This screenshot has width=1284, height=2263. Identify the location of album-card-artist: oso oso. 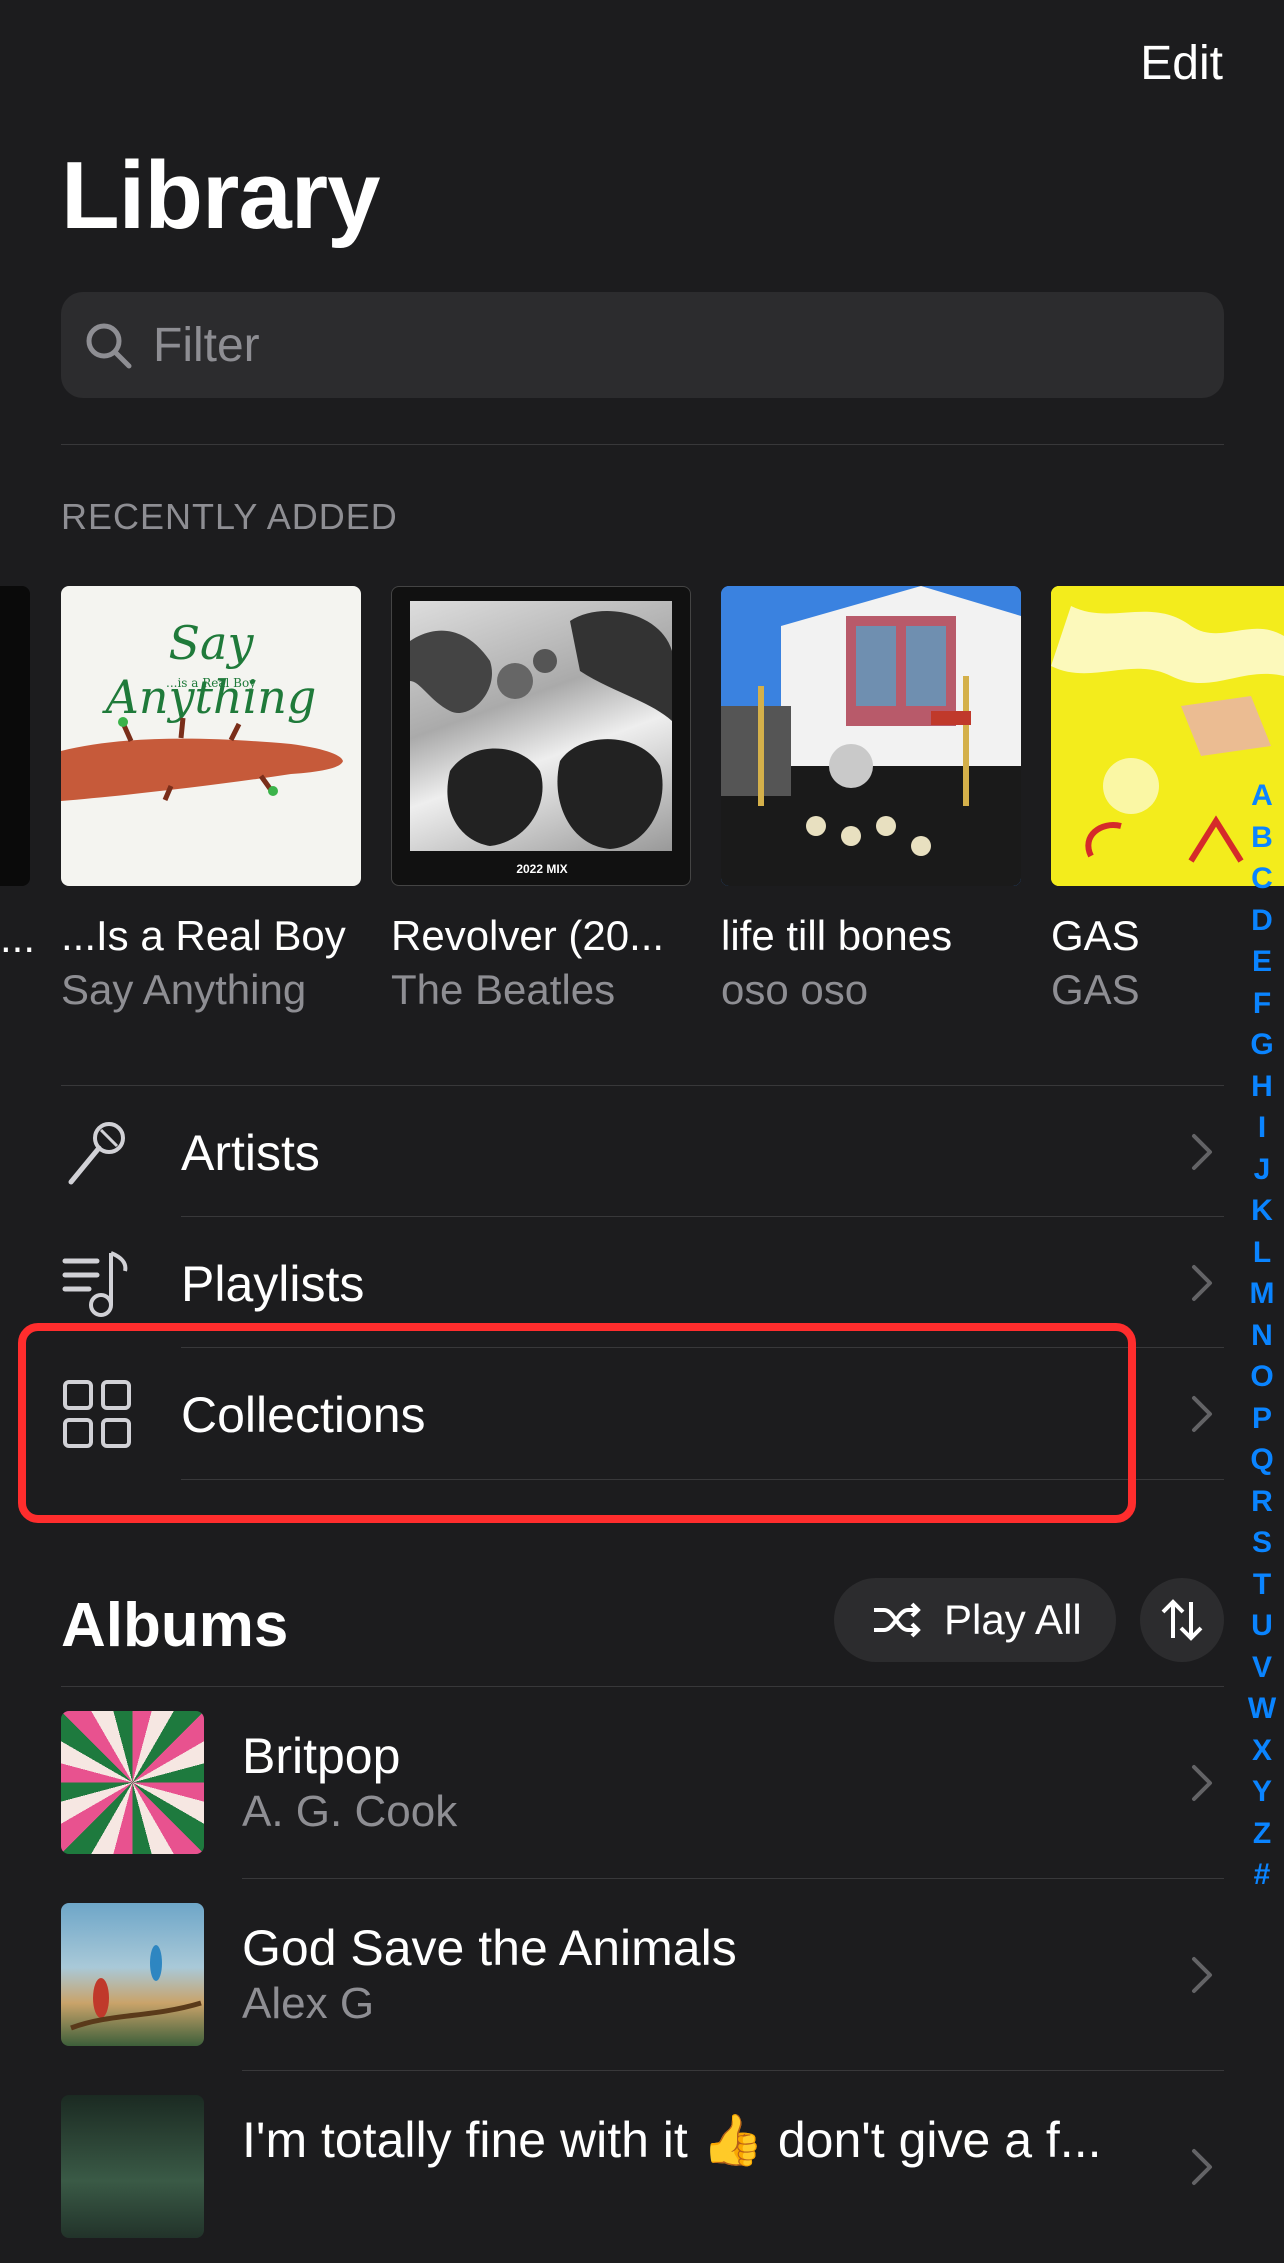
(795, 989).